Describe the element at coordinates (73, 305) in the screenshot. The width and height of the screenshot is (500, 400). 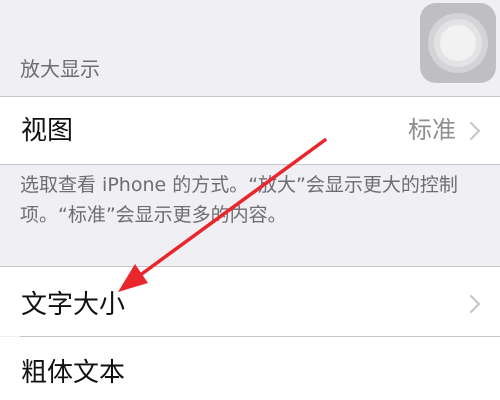
I see `text-size-row-label: 文字大小` at that location.